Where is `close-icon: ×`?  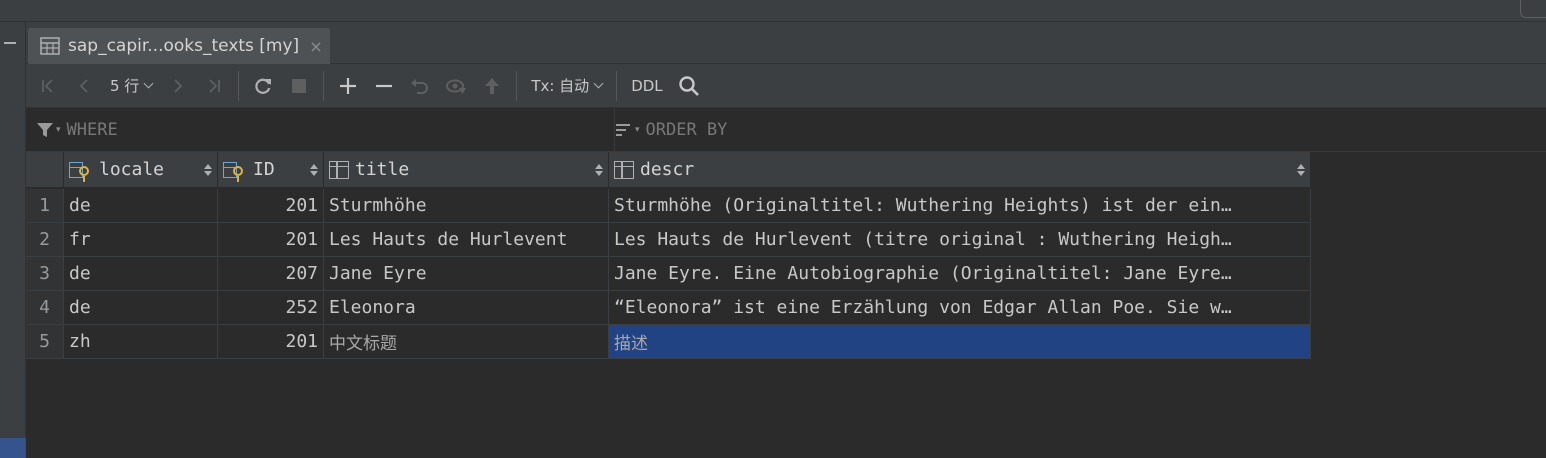 close-icon: × is located at coordinates (315, 46).